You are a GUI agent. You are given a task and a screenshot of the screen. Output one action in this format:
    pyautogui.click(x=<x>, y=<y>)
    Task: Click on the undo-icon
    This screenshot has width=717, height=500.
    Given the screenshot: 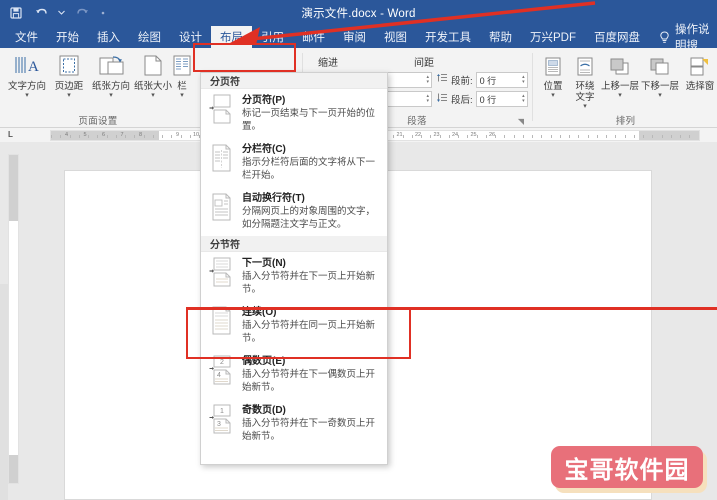 What is the action you would take?
    pyautogui.click(x=41, y=12)
    